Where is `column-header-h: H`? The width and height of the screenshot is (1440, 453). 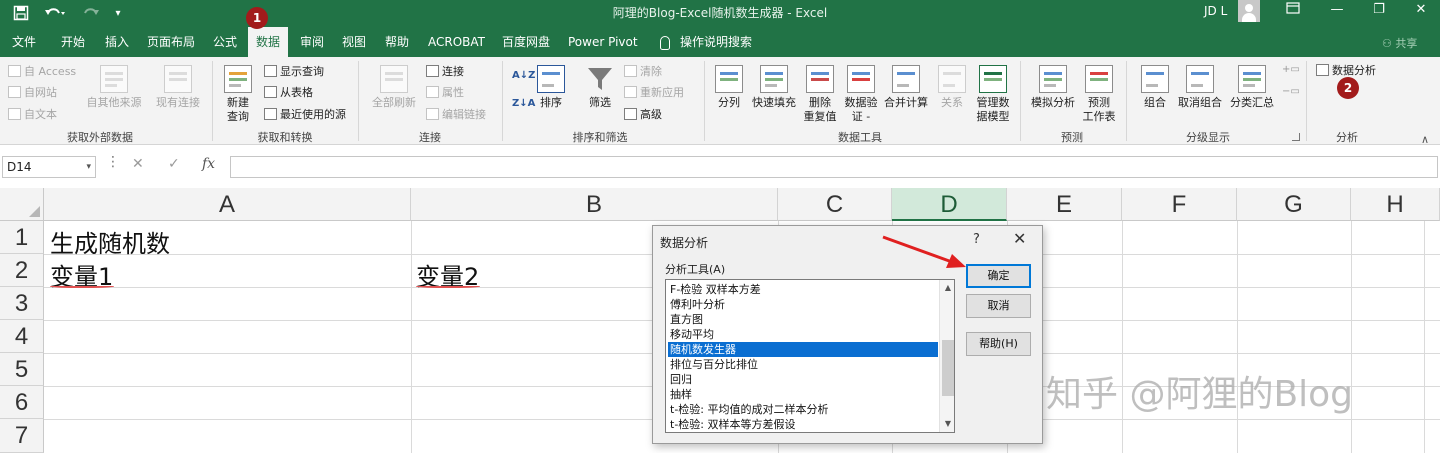
column-header-h: H is located at coordinates (1395, 204).